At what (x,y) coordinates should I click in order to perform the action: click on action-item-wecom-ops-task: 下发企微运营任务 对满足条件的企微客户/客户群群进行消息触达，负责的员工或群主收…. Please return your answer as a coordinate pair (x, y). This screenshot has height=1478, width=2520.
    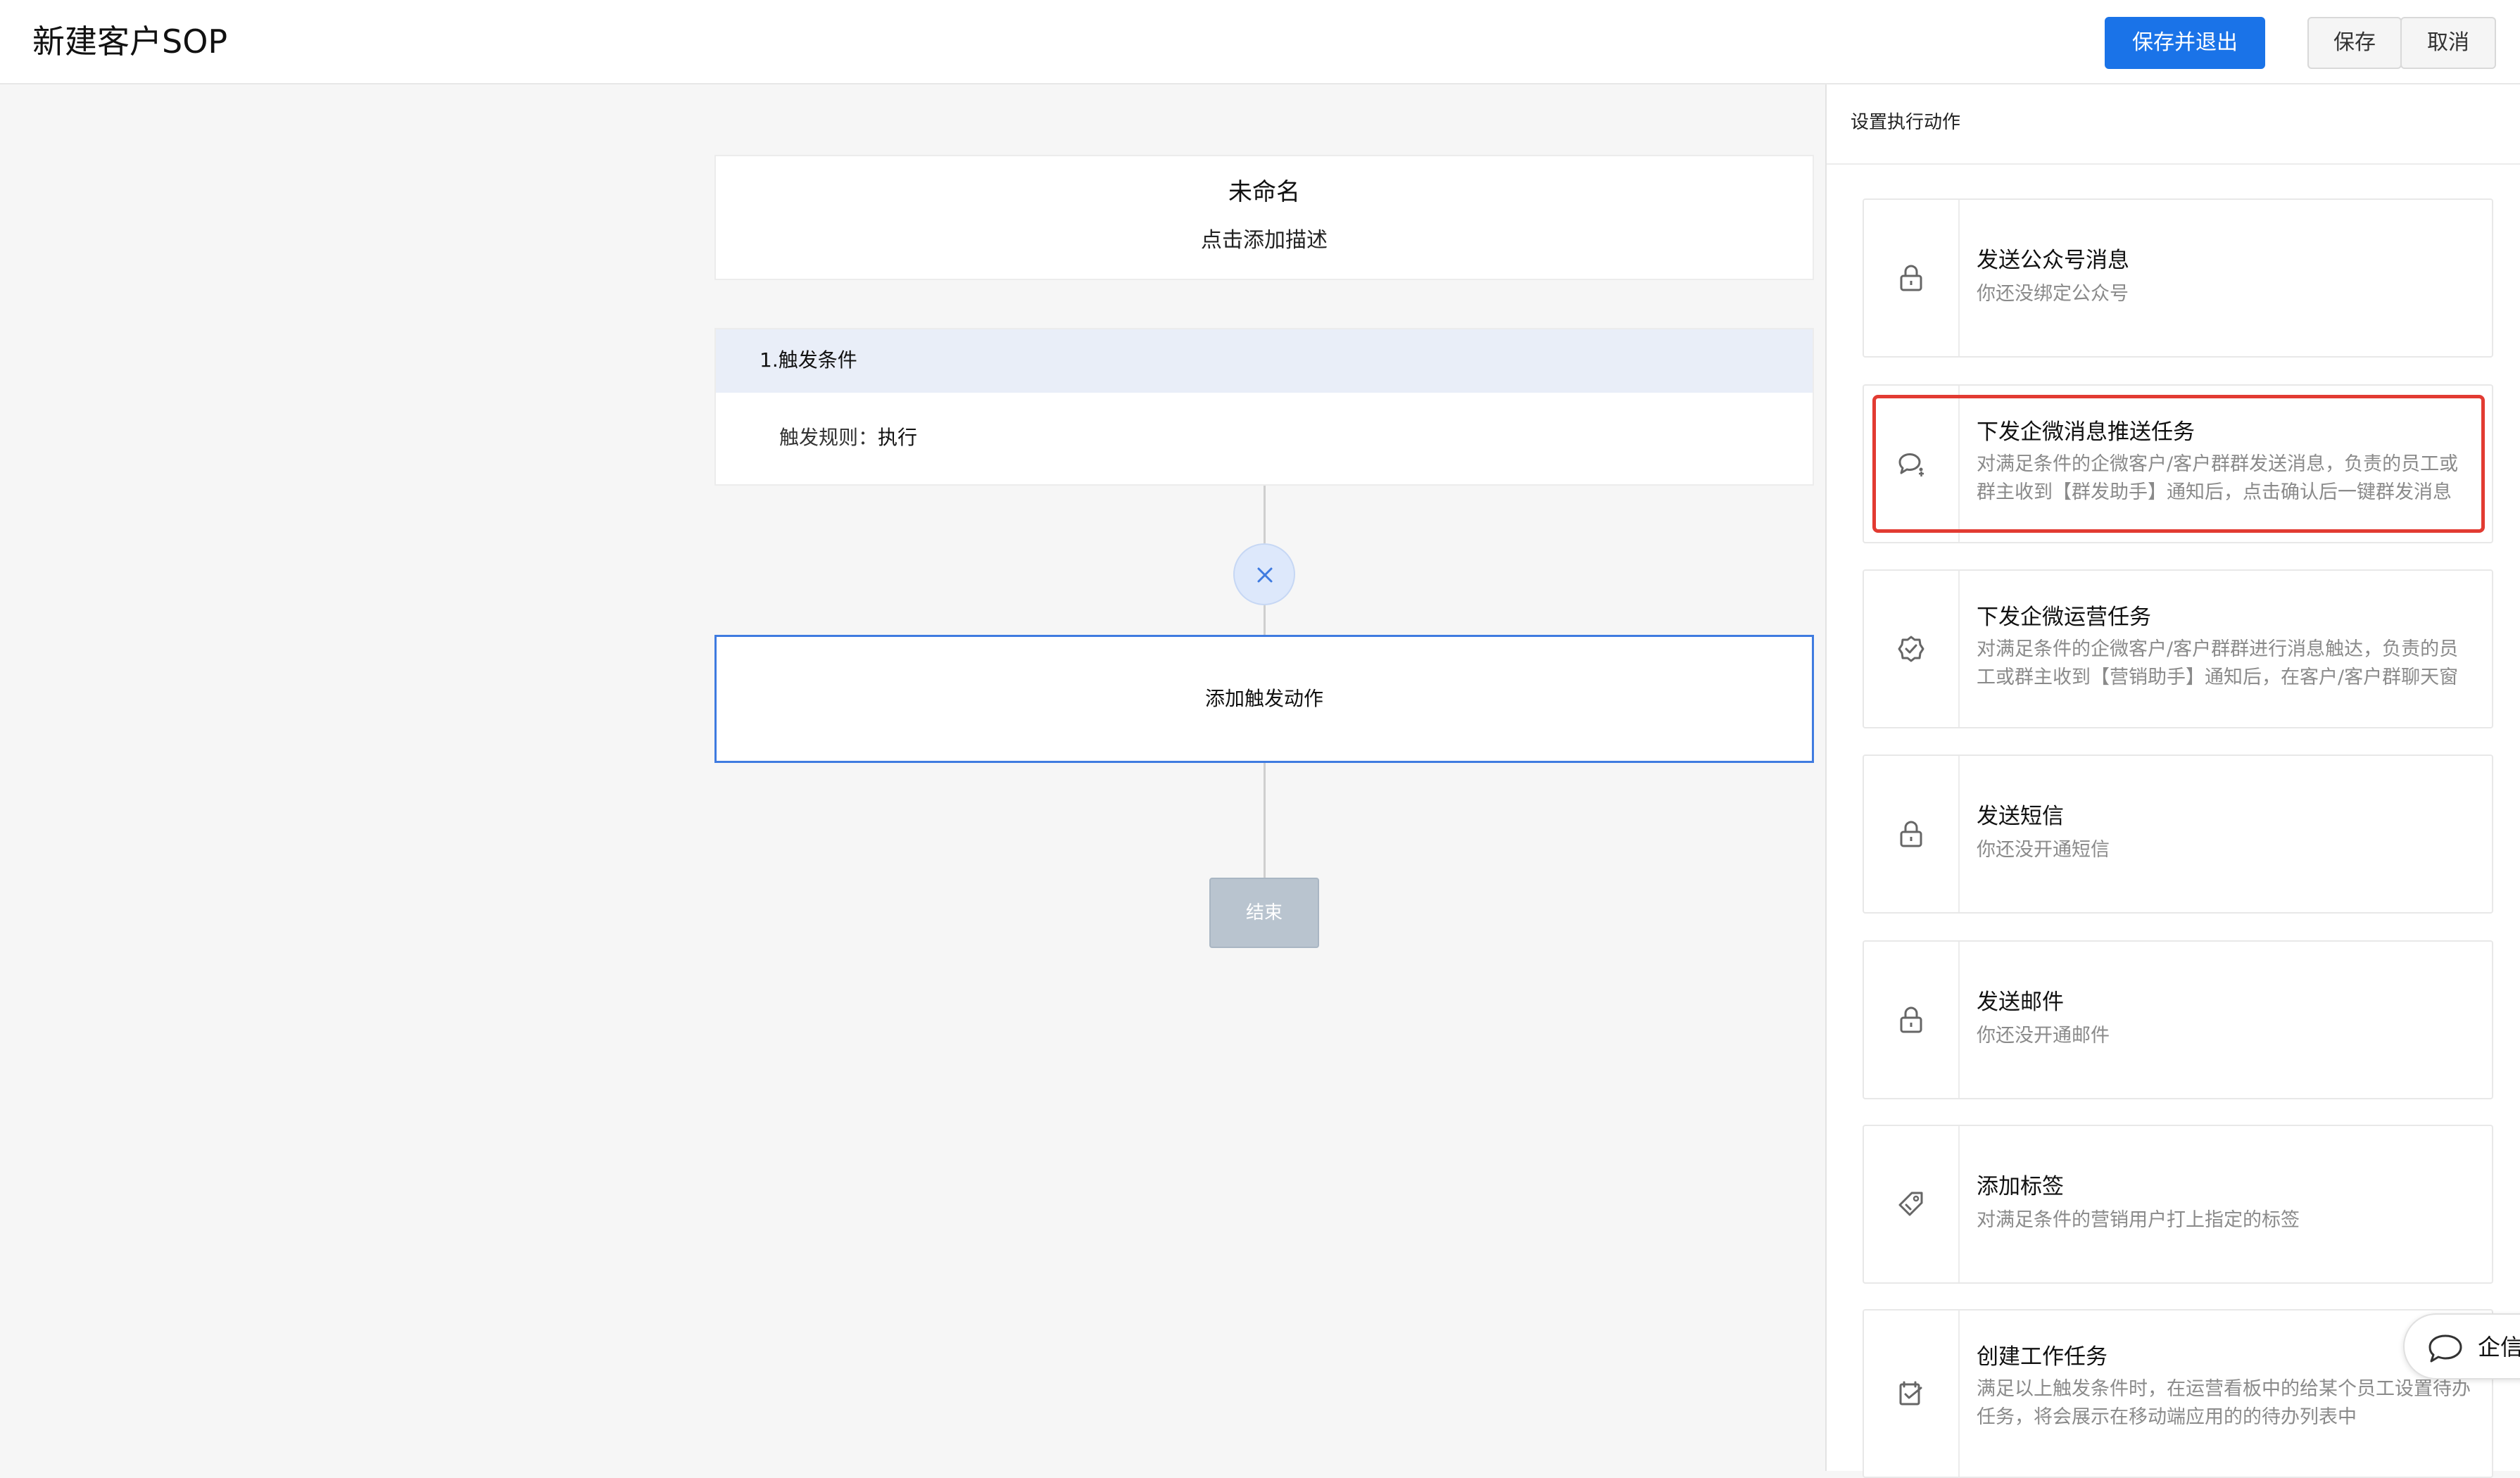
    Looking at the image, I should click on (2178, 648).